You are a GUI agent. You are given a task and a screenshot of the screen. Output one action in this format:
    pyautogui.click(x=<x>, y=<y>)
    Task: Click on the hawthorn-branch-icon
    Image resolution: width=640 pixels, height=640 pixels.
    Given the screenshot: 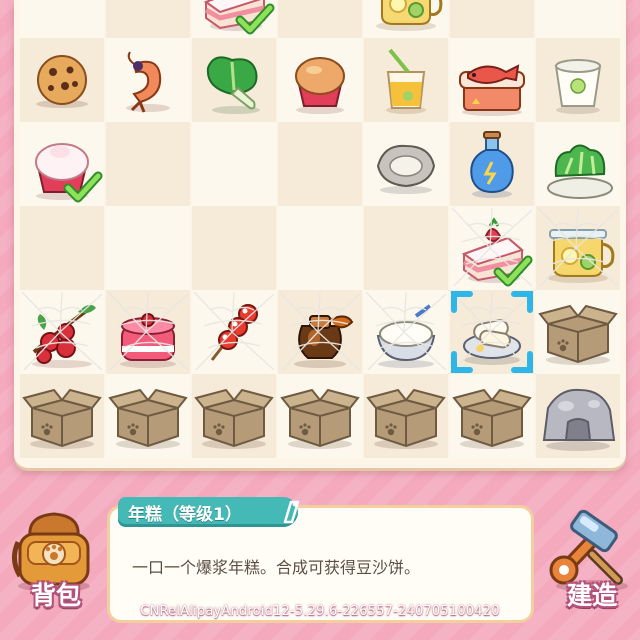 What is the action you would take?
    pyautogui.click(x=62, y=332)
    